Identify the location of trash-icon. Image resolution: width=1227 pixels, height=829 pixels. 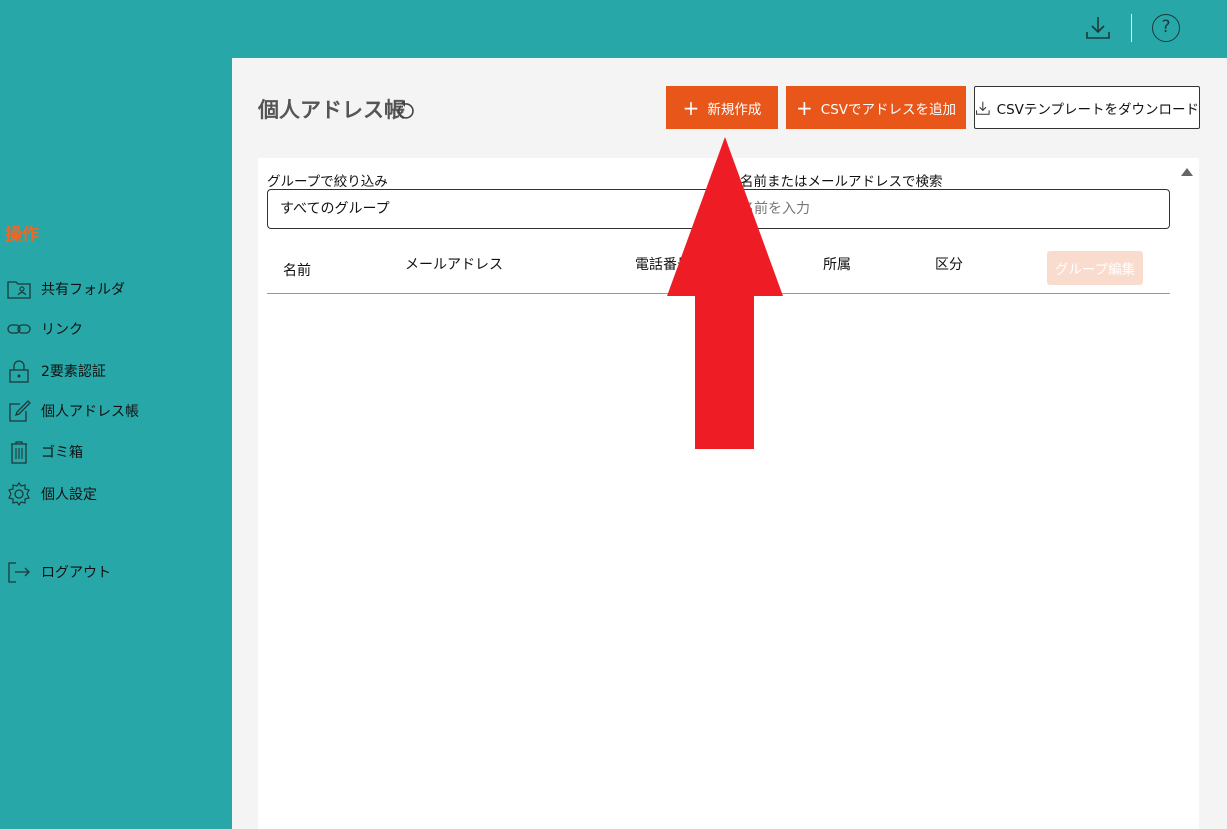
(19, 452).